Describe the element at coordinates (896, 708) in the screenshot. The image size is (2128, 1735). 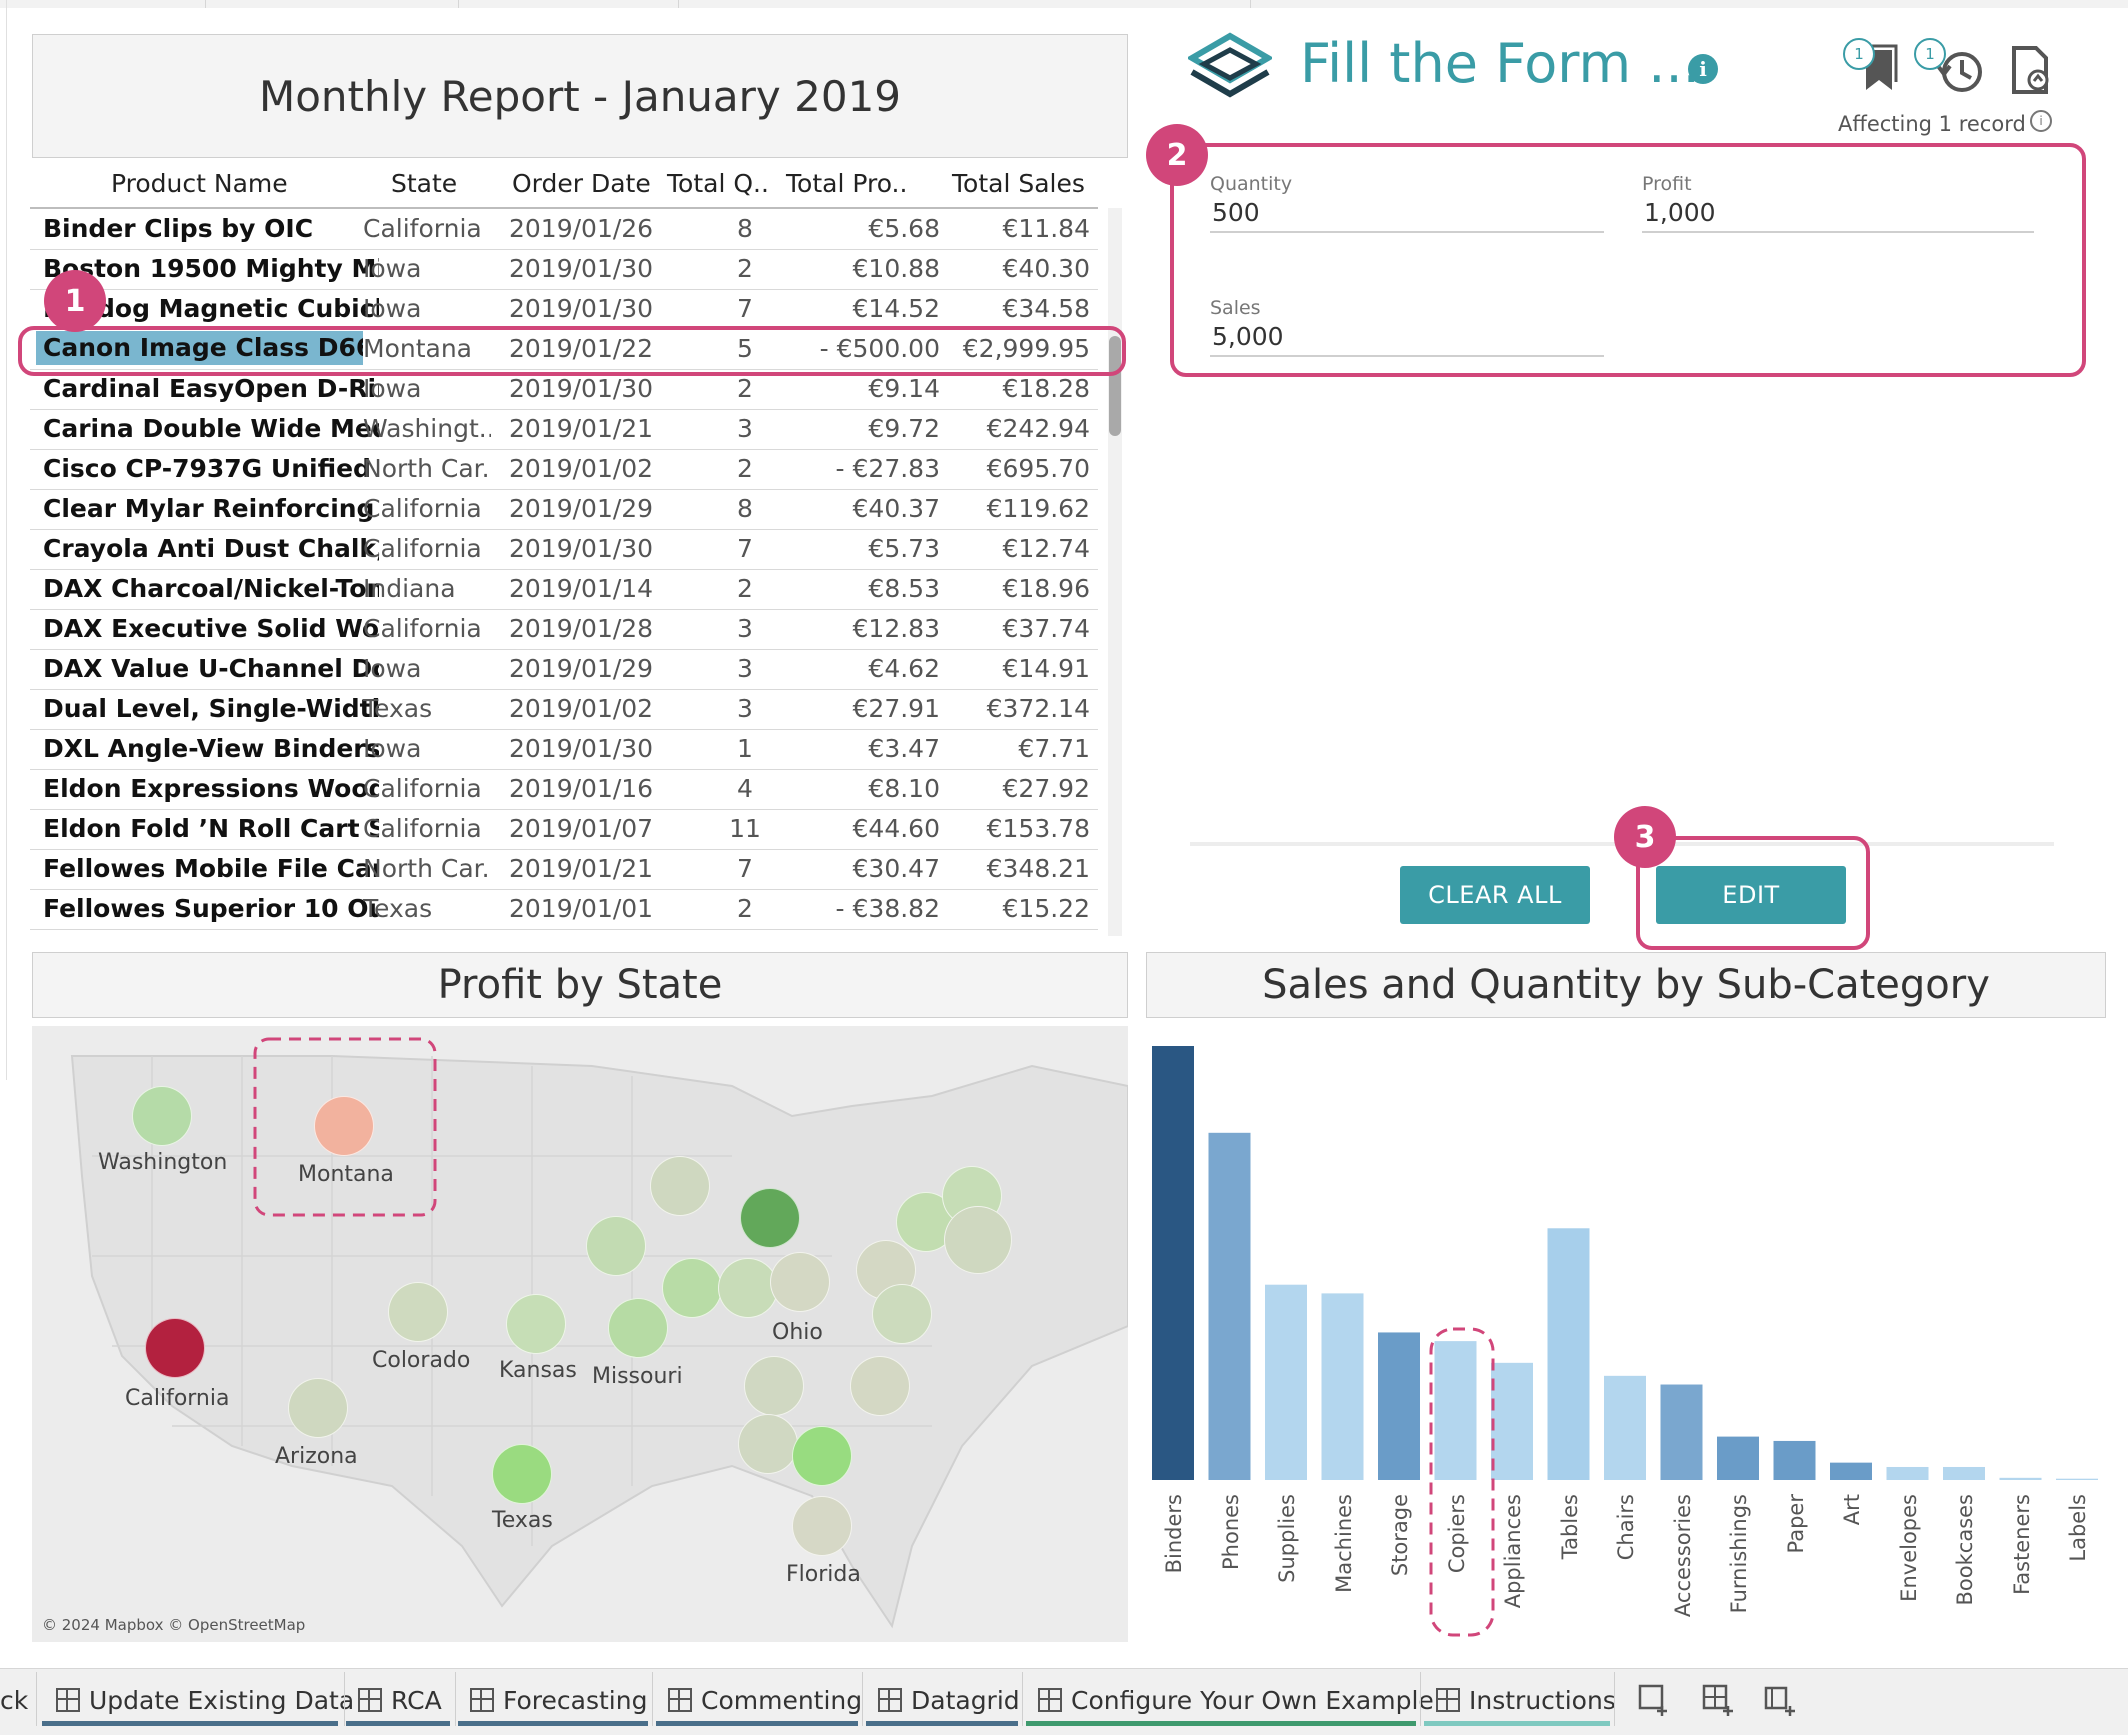
I see `profit-cell: €27.91` at that location.